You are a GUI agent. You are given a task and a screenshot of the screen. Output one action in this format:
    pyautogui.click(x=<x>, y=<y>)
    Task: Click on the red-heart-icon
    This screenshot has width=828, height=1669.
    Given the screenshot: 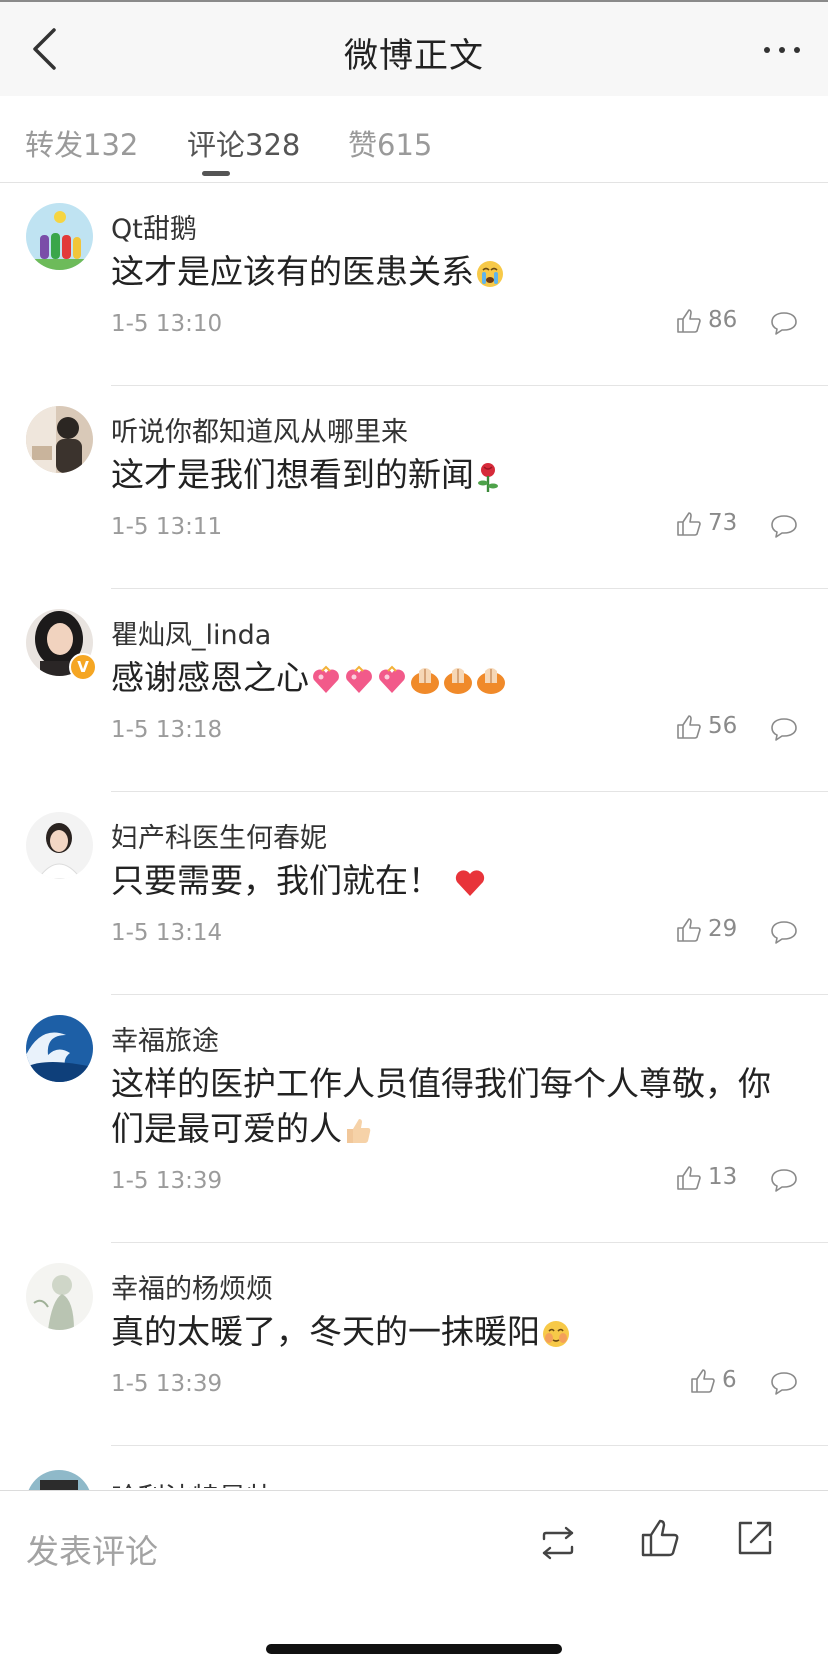 What is the action you would take?
    pyautogui.click(x=469, y=882)
    